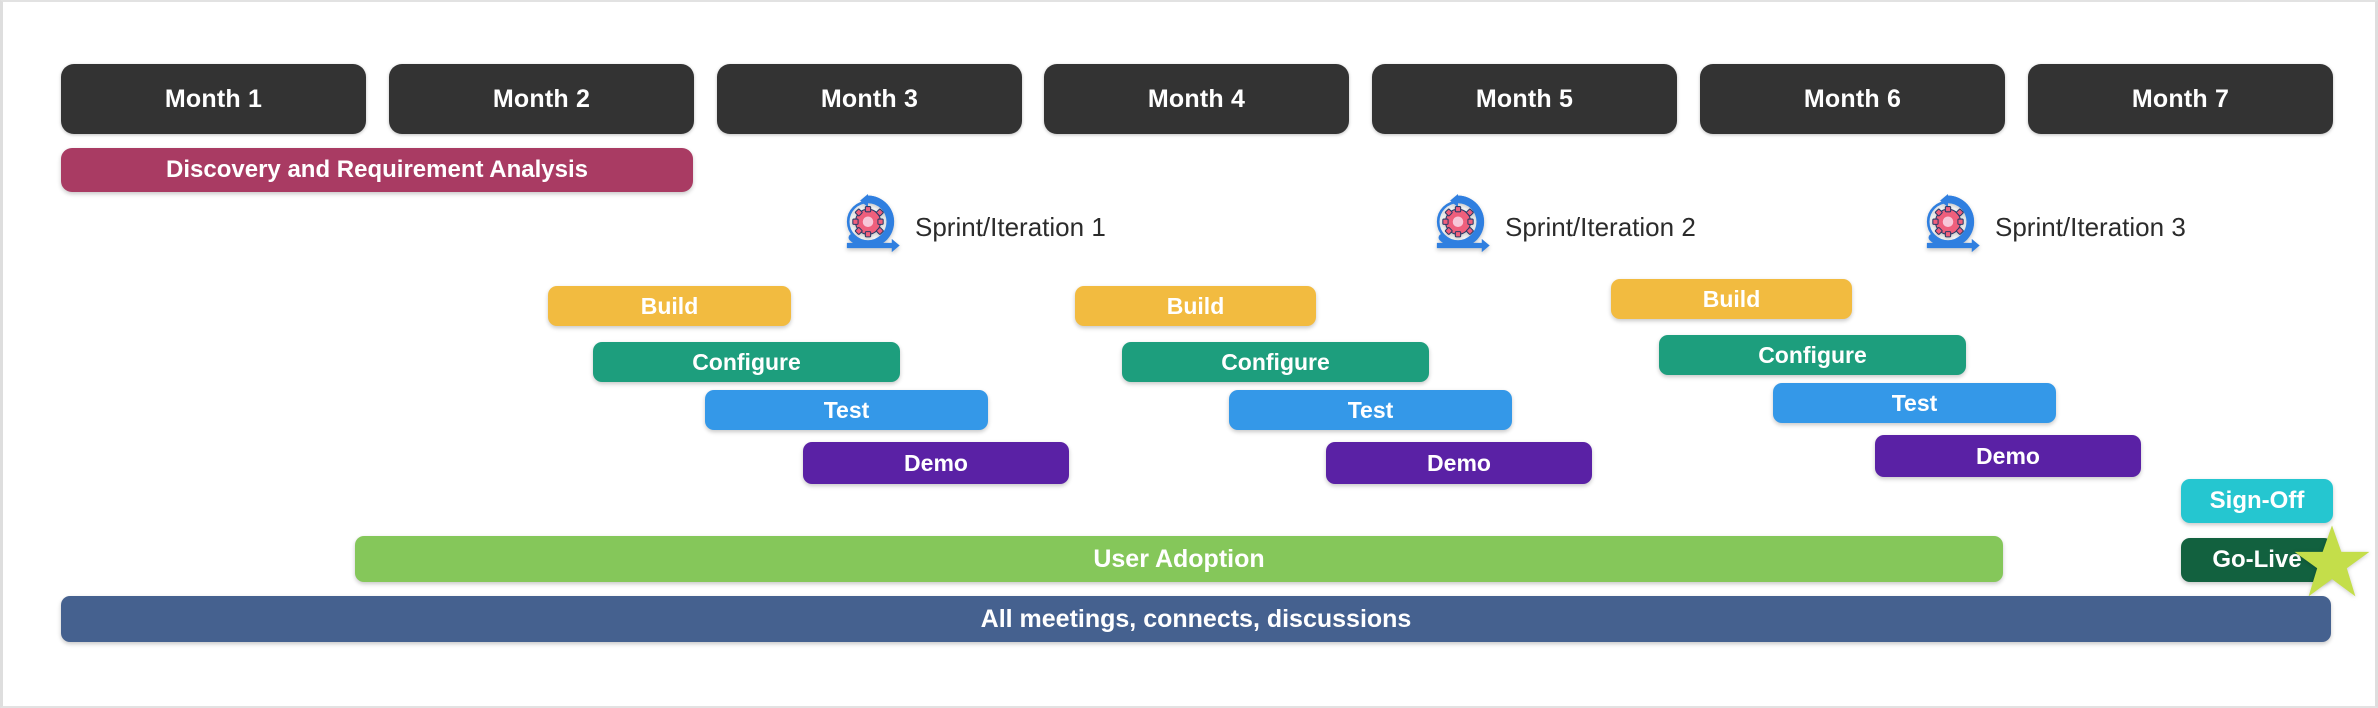 The image size is (2378, 708). I want to click on bar-sprint1-demo: Demo, so click(936, 463).